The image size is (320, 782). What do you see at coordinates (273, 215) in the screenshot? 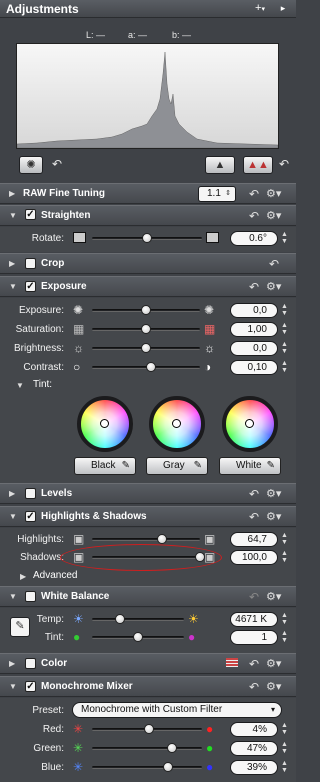
I see `straighten-gear-icon: ⚙▾` at bounding box center [273, 215].